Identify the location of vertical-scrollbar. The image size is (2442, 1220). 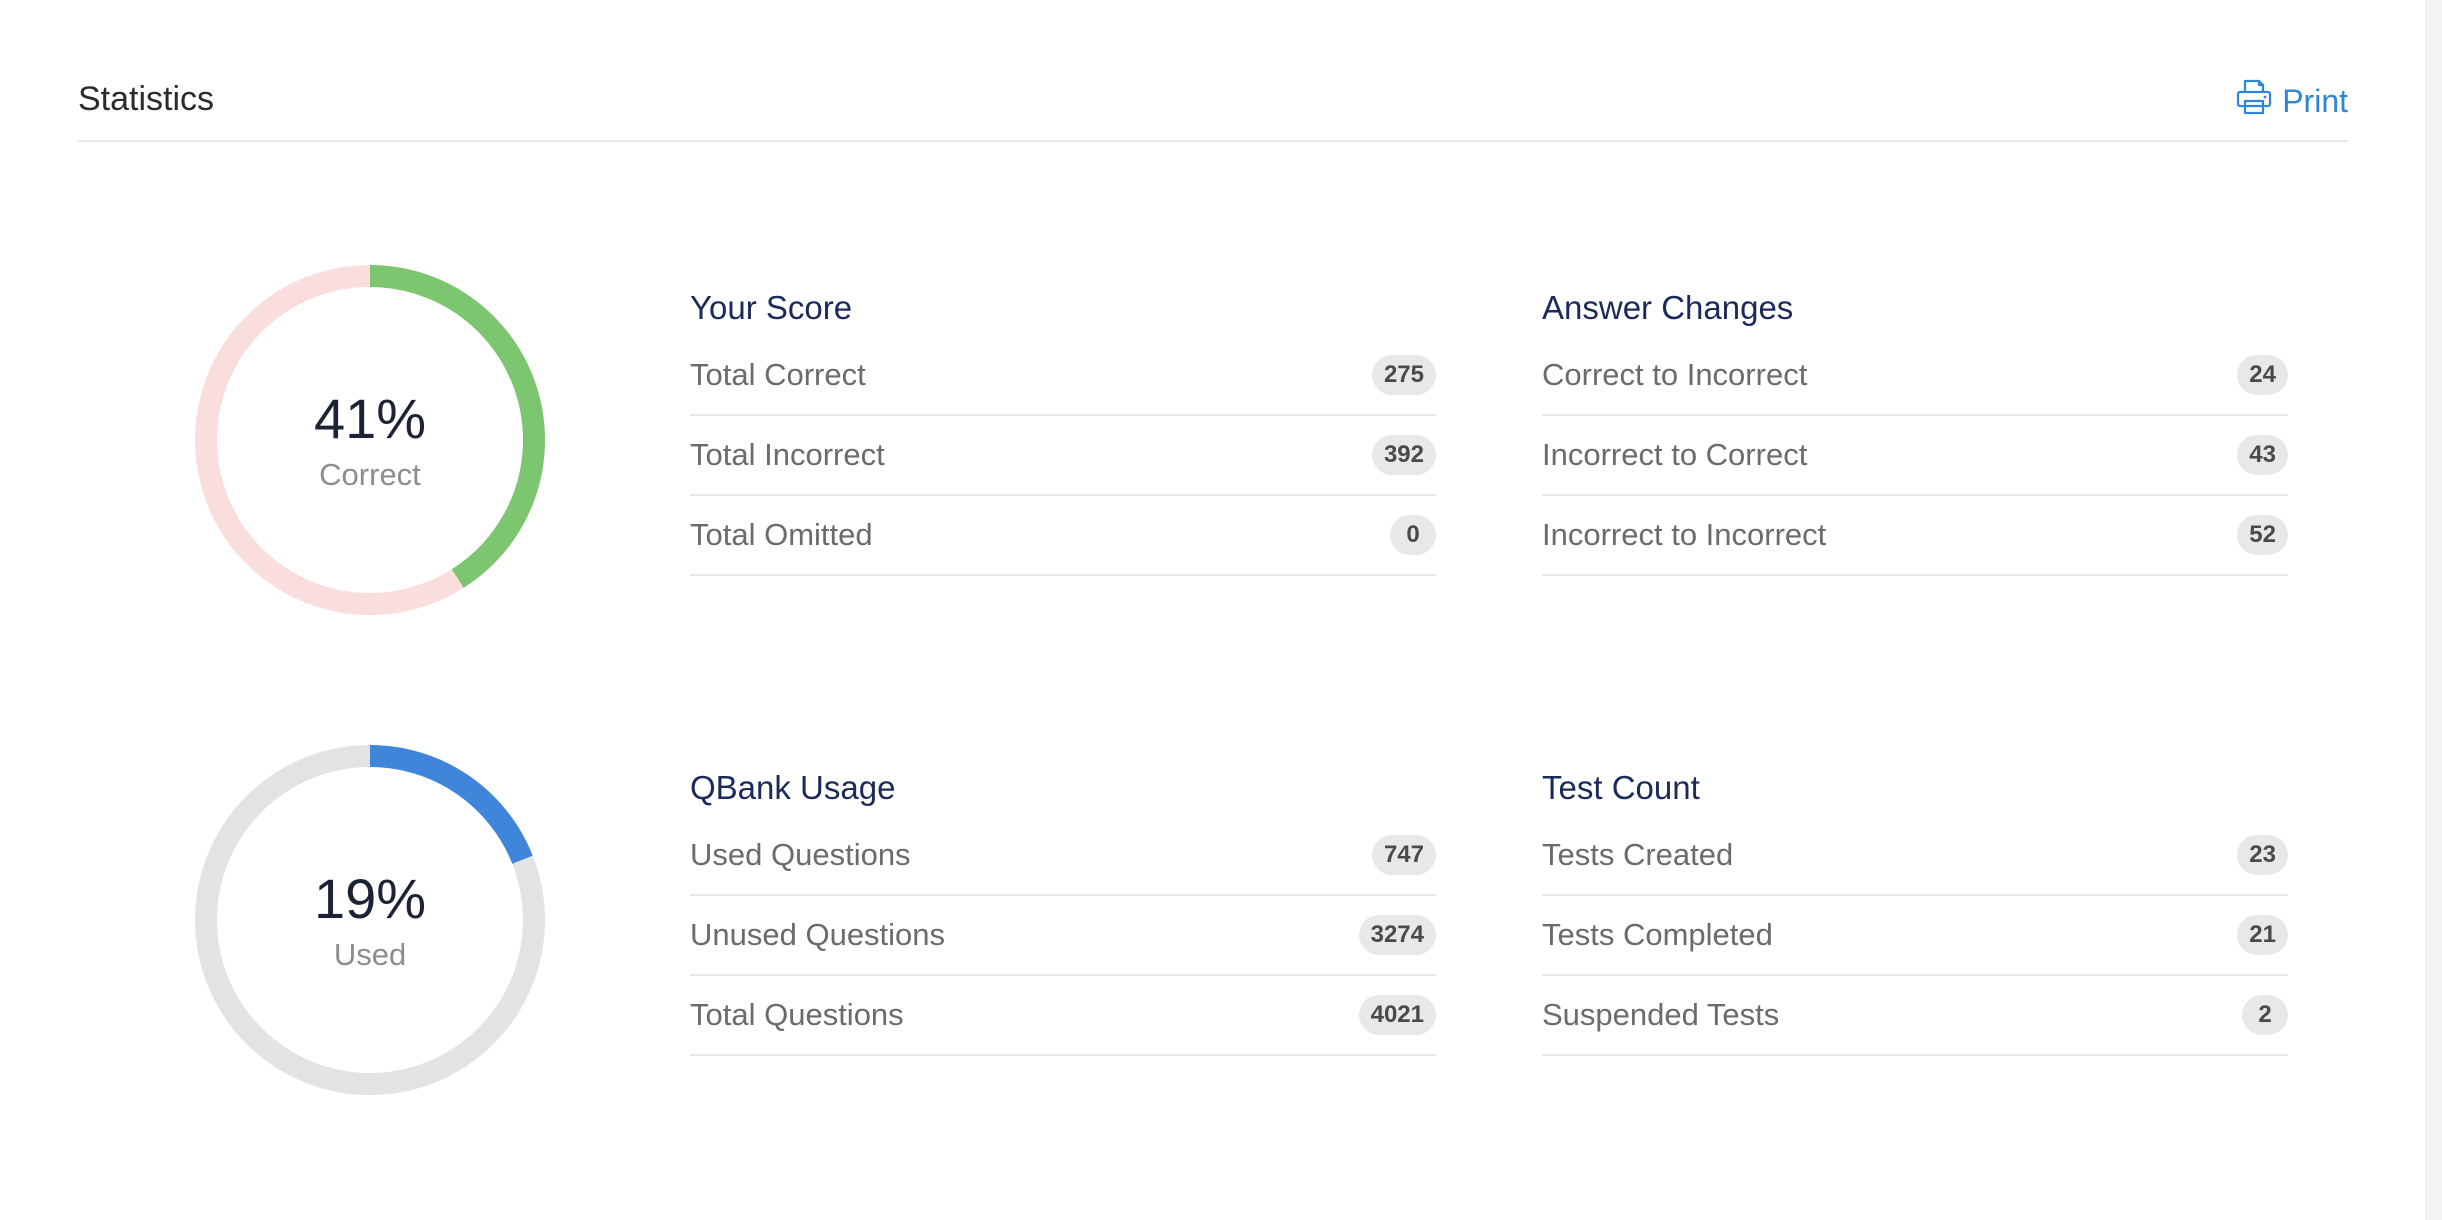
(2433, 610).